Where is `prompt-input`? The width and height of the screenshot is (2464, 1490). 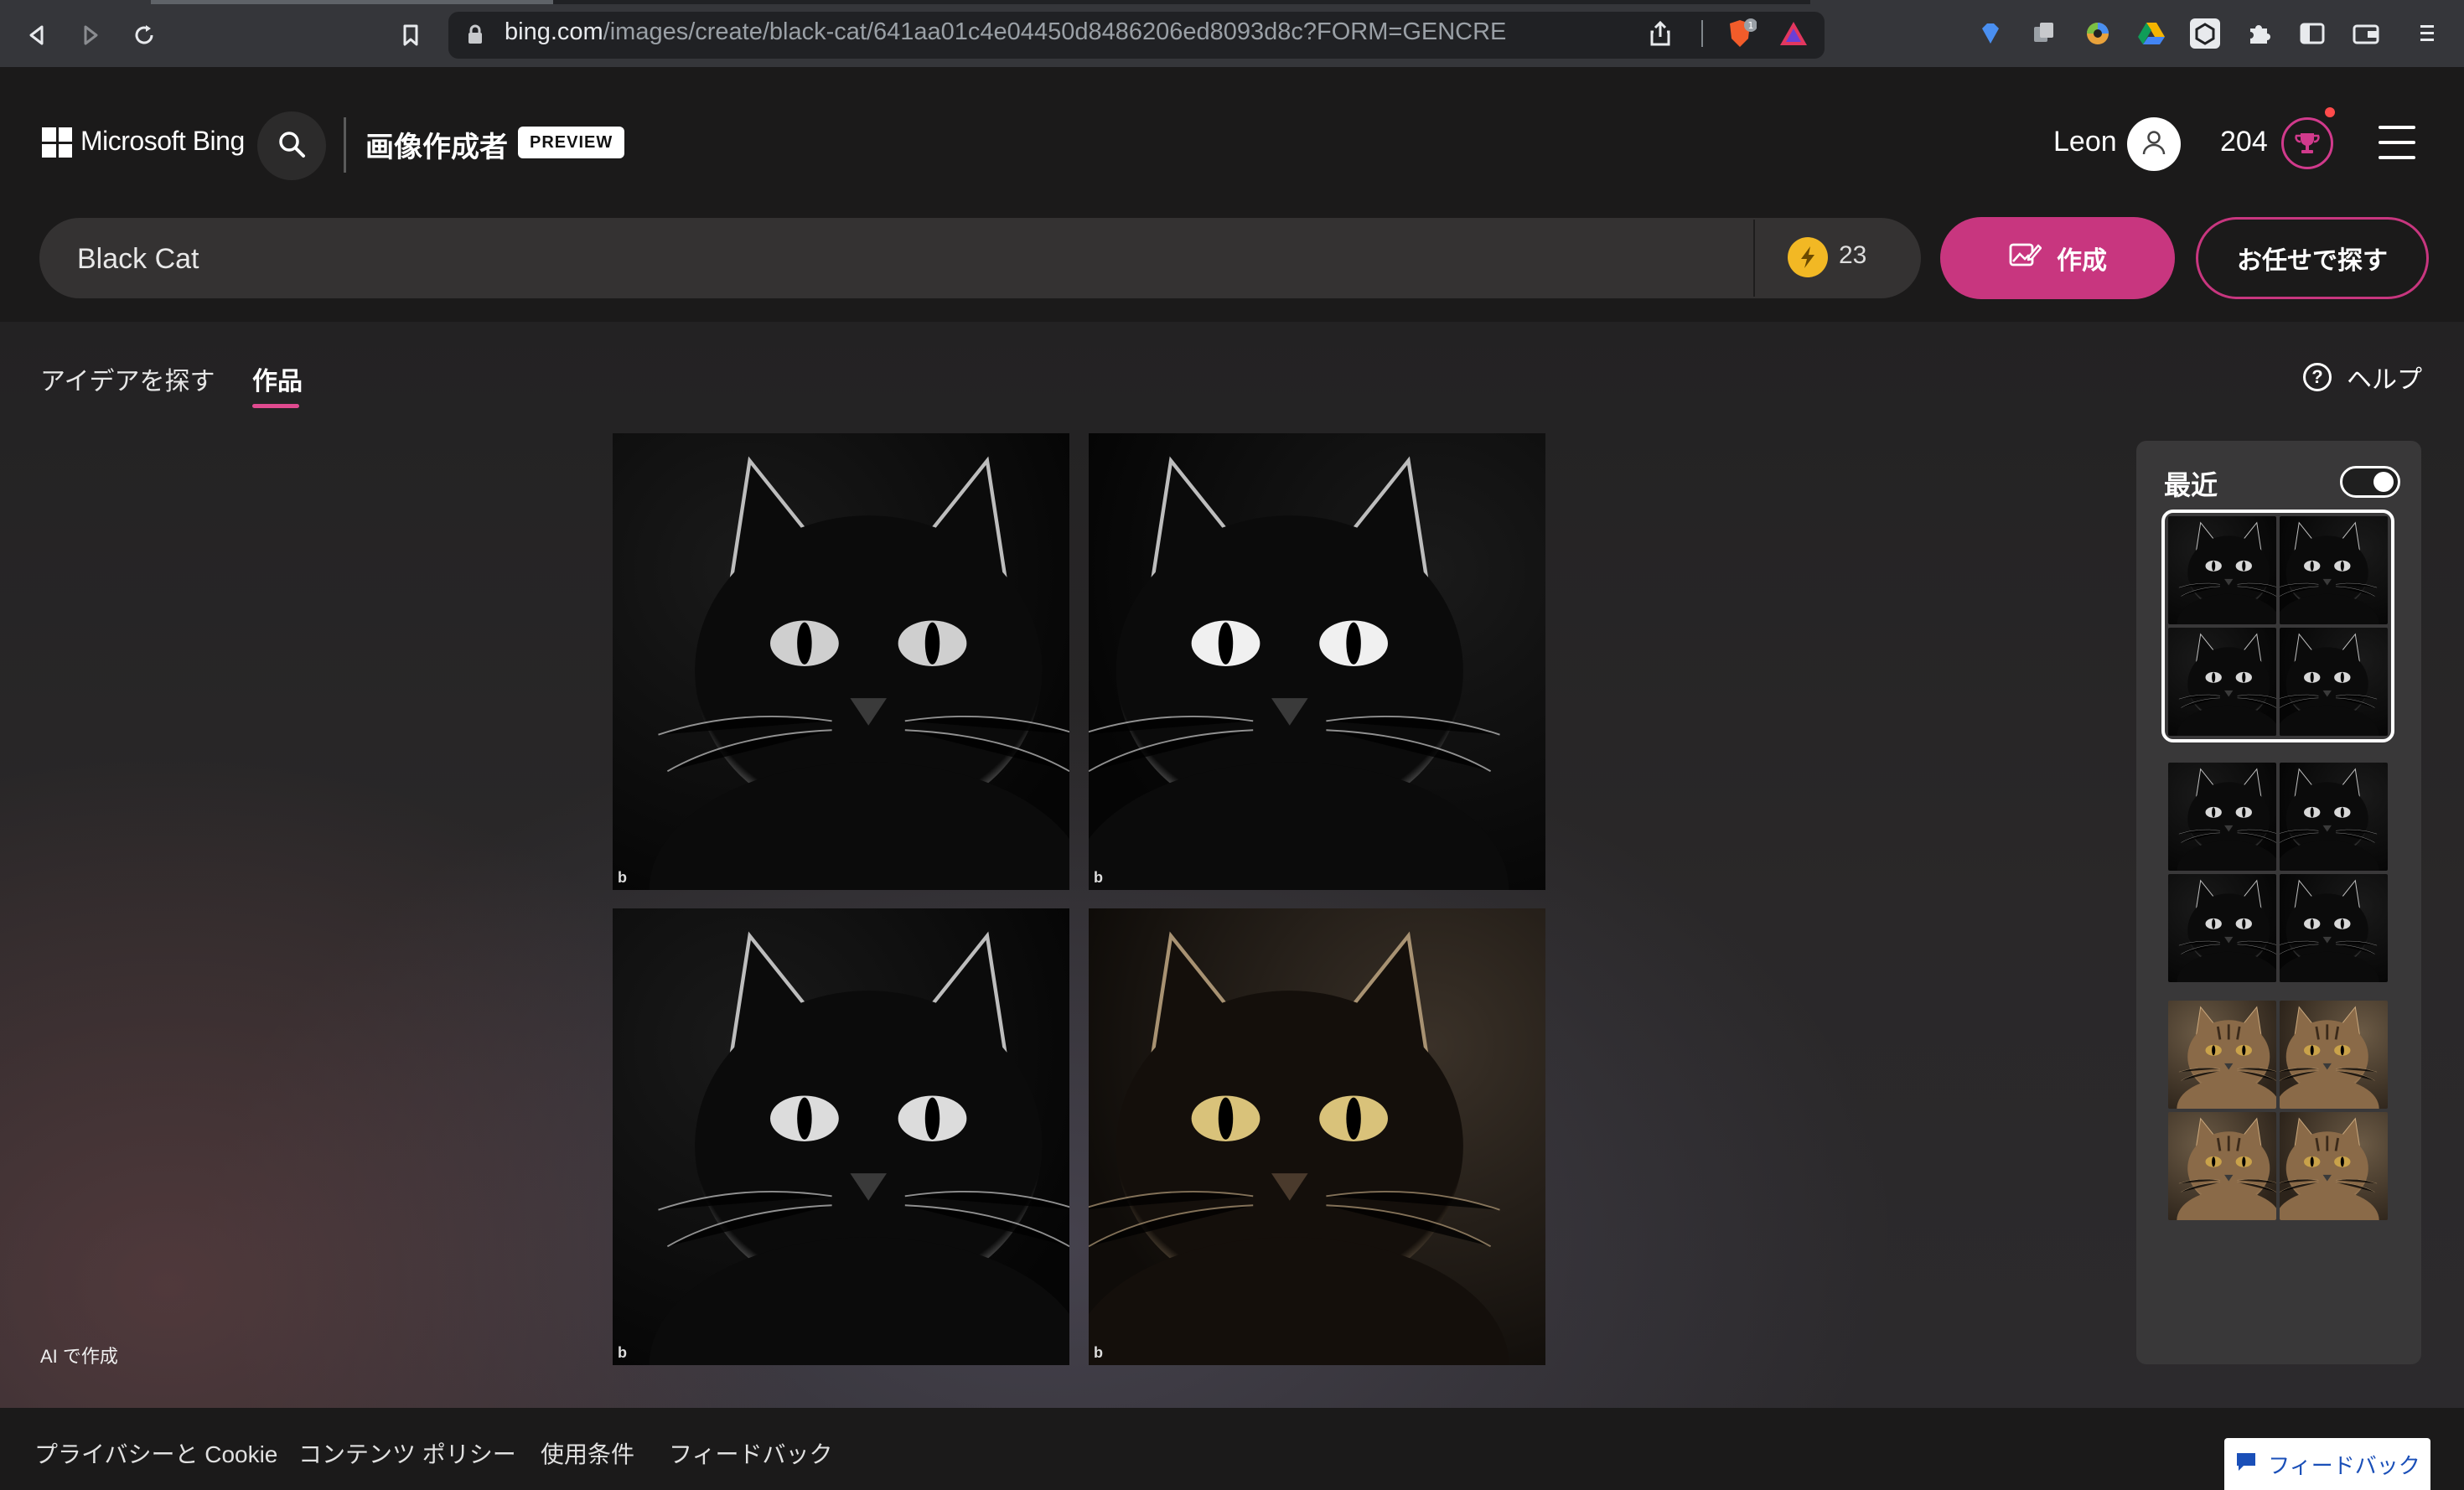 prompt-input is located at coordinates (906, 259).